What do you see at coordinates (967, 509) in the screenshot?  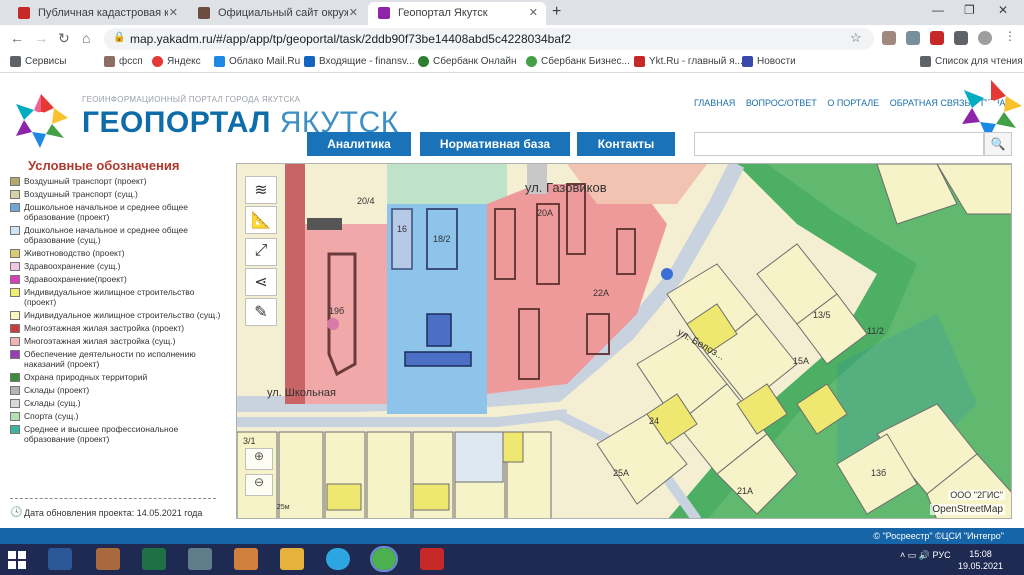 I see `attribution-osm: OpenStreetMap` at bounding box center [967, 509].